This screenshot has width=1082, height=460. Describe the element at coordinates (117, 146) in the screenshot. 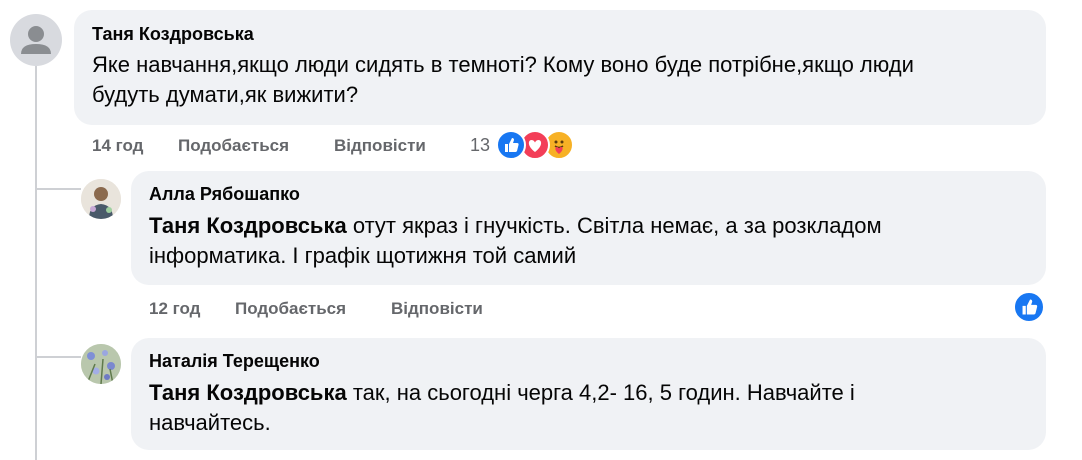

I see `timestamp: 14 год` at that location.